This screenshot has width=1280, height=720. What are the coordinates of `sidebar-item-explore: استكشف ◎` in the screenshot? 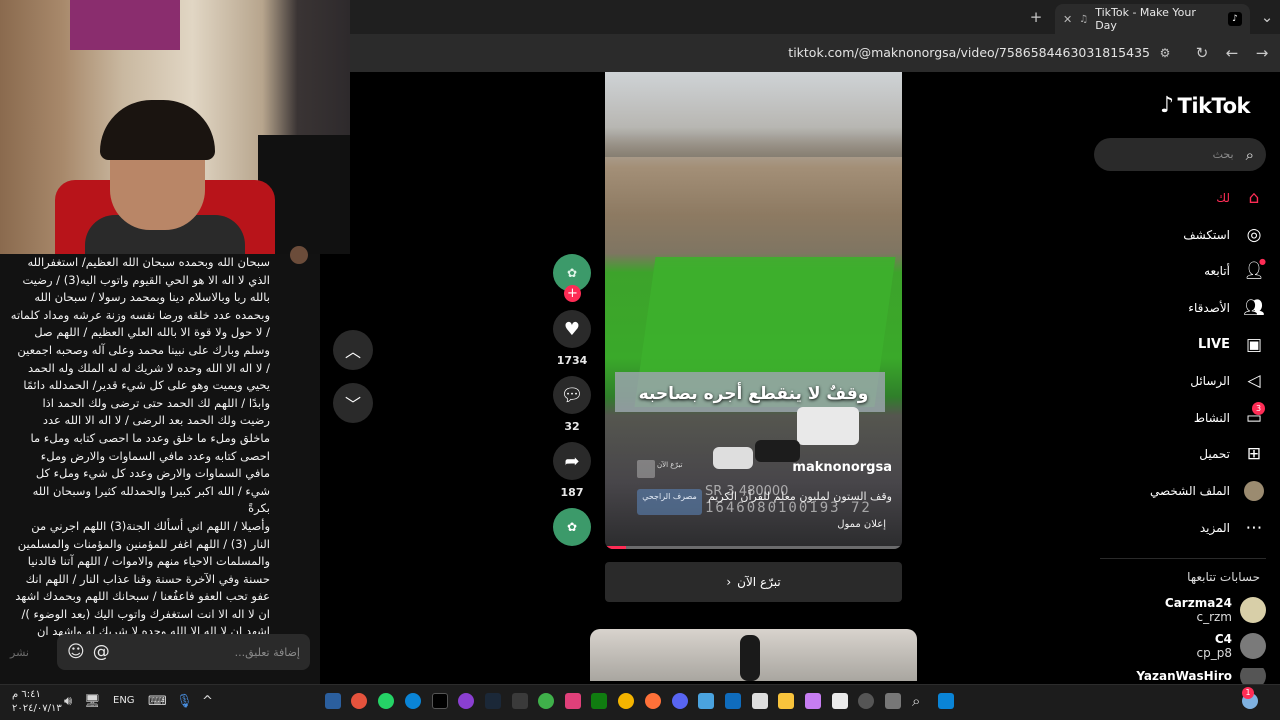 It's located at (1183, 235).